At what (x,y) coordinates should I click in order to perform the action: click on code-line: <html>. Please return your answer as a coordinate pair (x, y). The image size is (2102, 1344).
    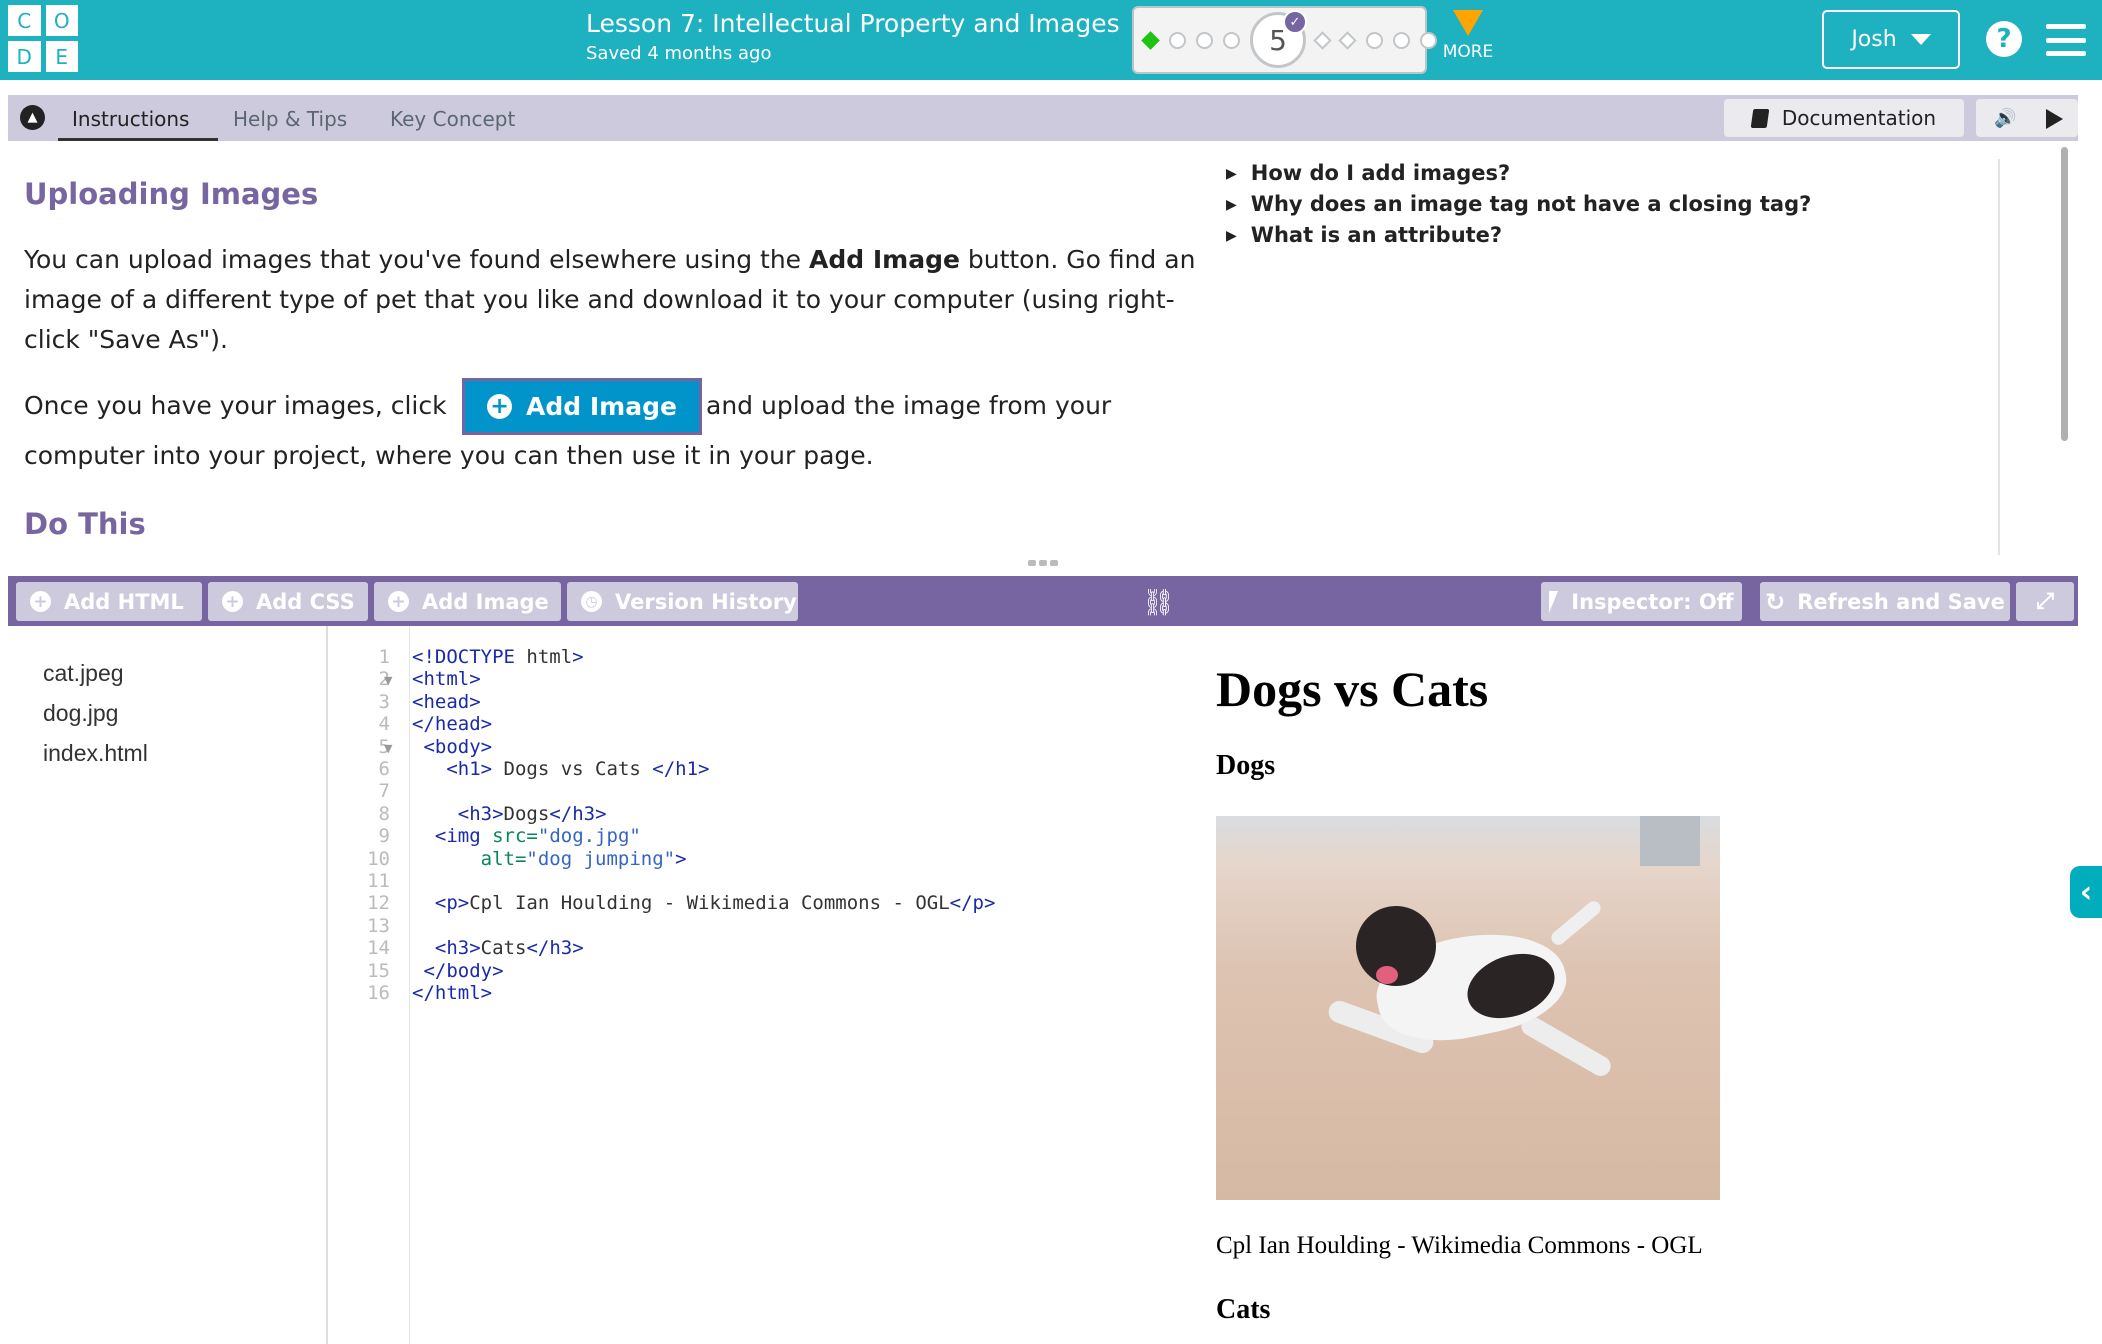
    Looking at the image, I should click on (446, 679).